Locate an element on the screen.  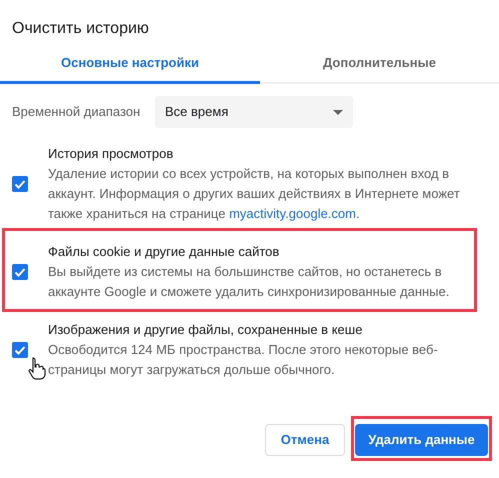
time-range-dropdown: Все время is located at coordinates (254, 112).